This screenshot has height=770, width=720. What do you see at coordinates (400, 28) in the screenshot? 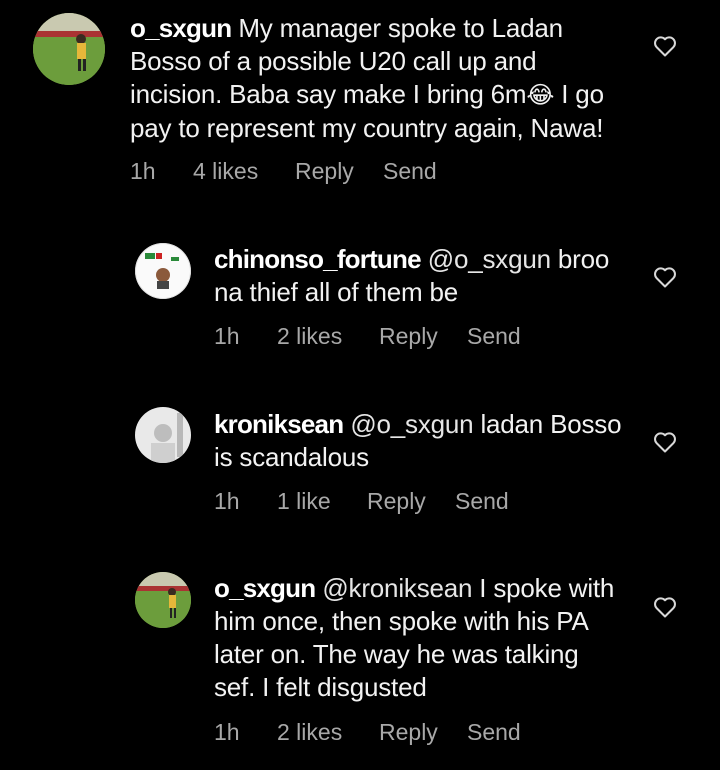
I see `comment-body: My manager spoke to Ladan` at bounding box center [400, 28].